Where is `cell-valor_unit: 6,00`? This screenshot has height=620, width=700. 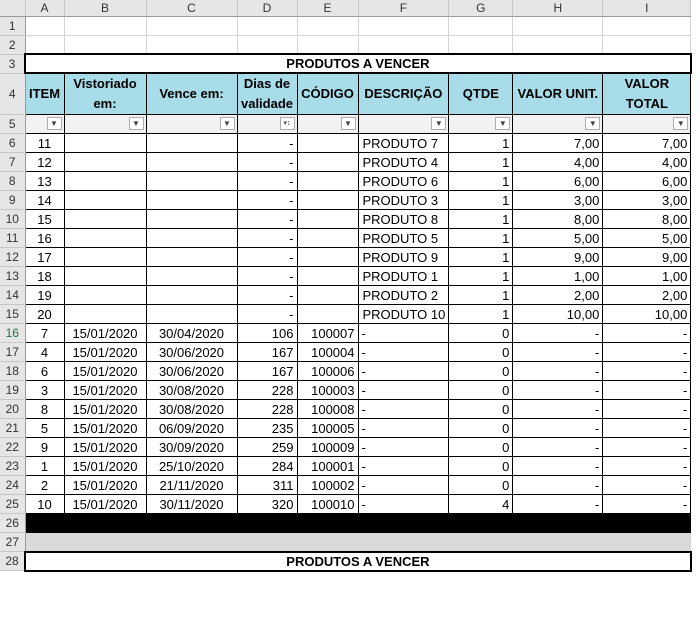 cell-valor_unit: 6,00 is located at coordinates (558, 181).